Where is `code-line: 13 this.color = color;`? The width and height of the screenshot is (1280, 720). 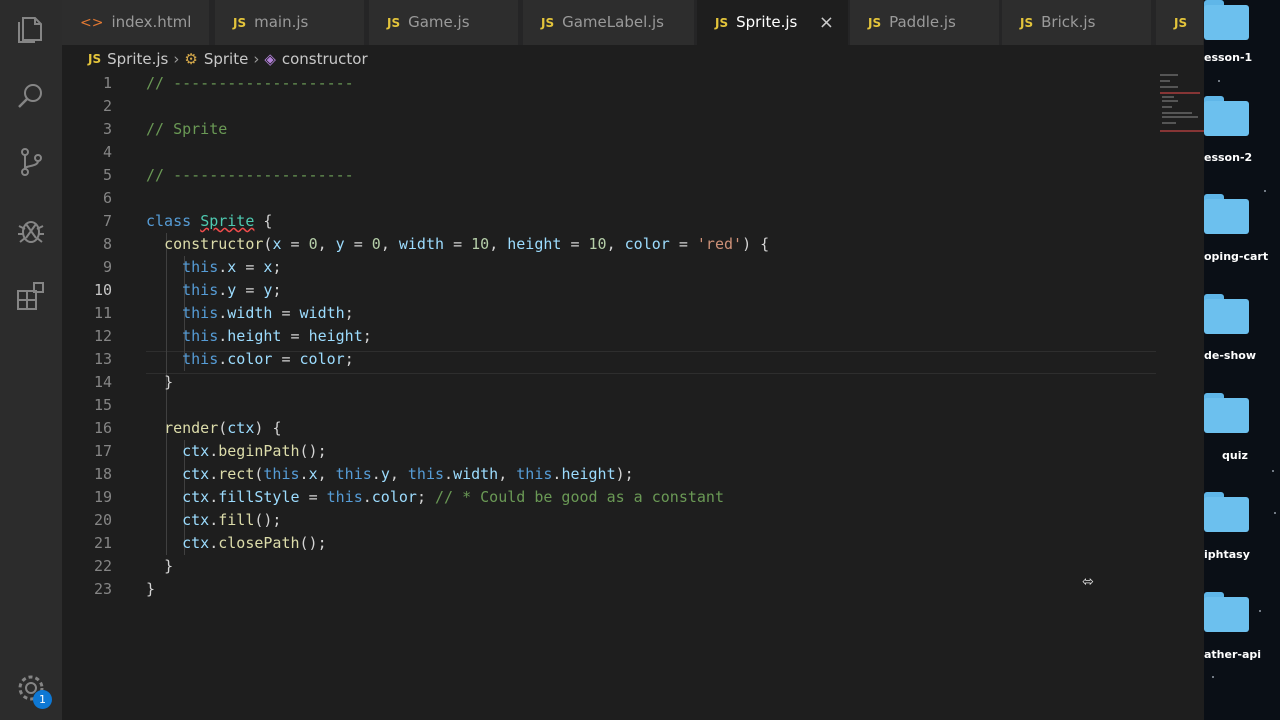 code-line: 13 this.color = color; is located at coordinates (612, 359).